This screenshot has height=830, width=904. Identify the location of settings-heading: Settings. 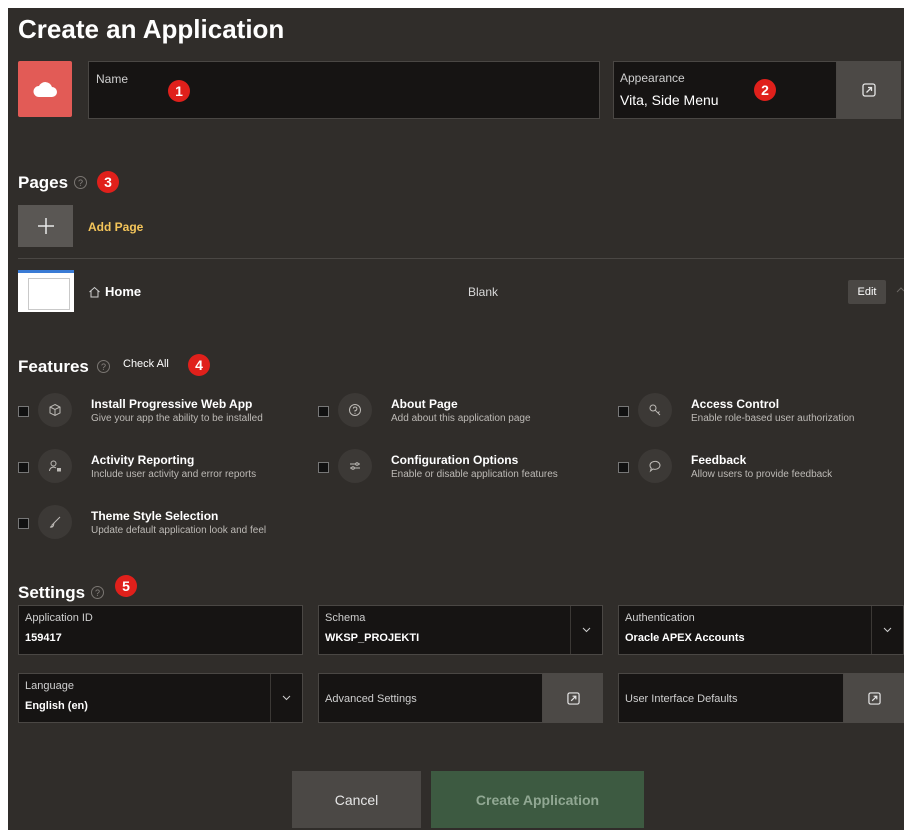
(52, 592).